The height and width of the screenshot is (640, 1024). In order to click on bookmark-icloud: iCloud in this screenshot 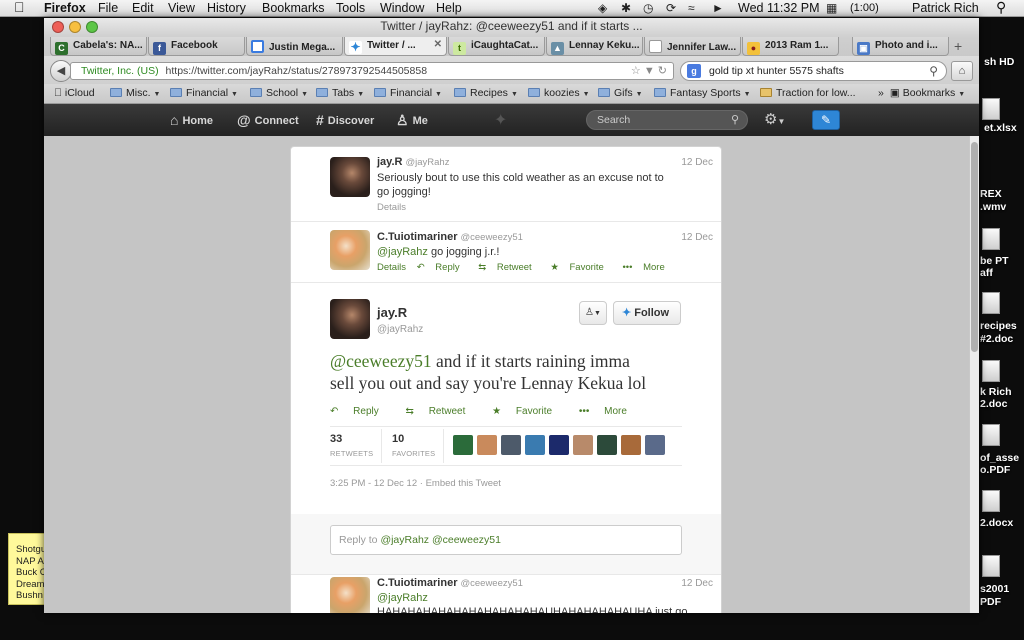, I will do `click(74, 93)`.